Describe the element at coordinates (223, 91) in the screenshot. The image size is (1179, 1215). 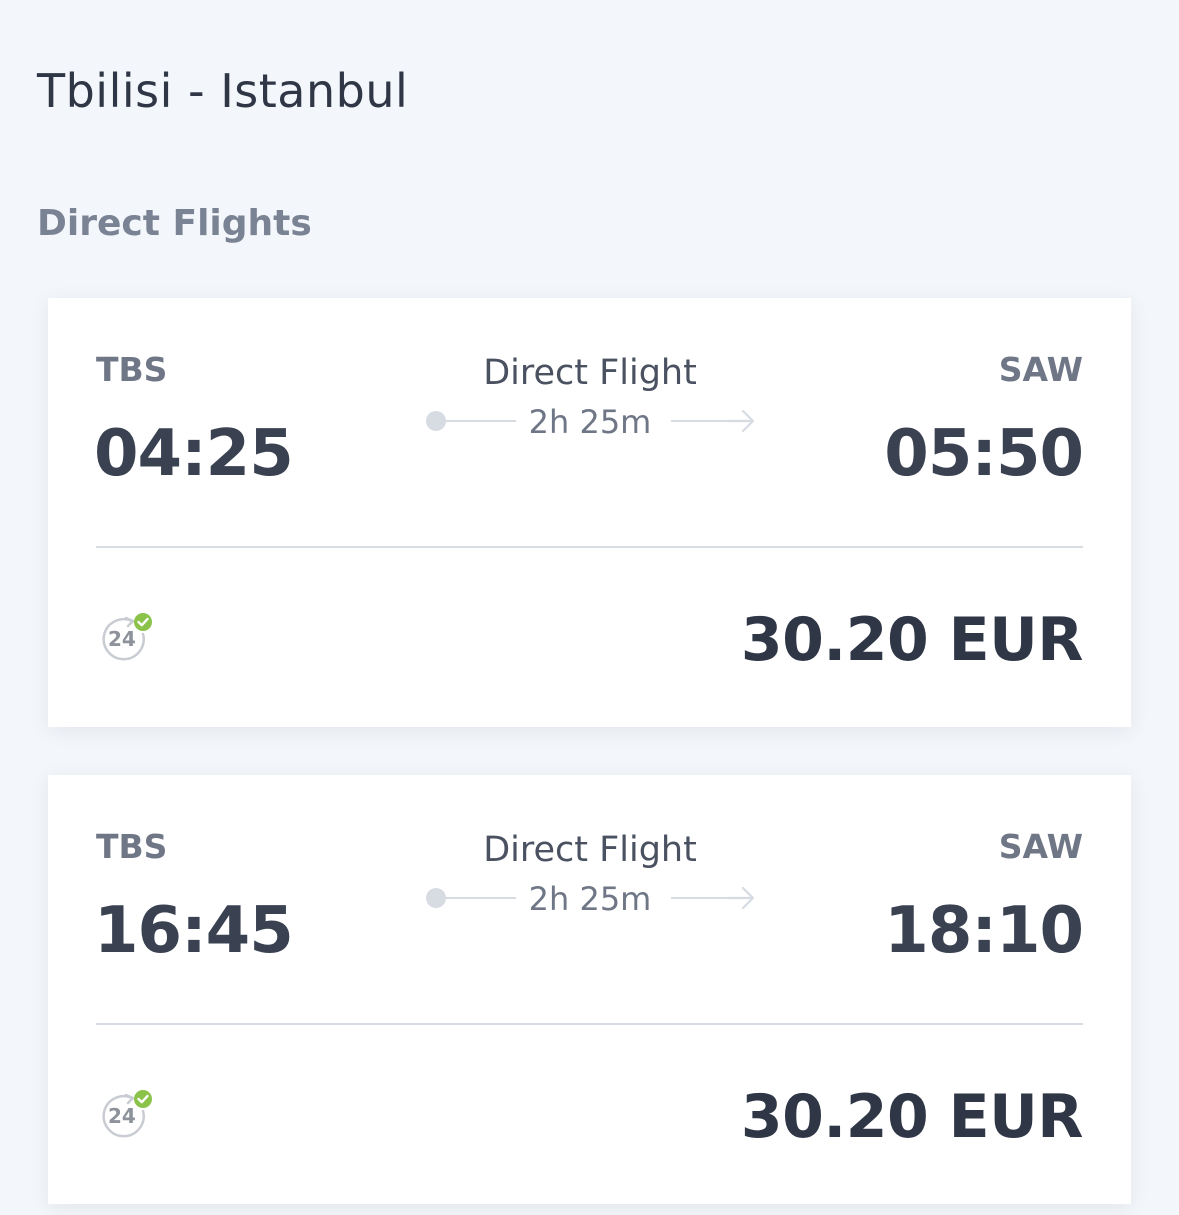
I see `route-title: Tbilisi - Istanbul` at that location.